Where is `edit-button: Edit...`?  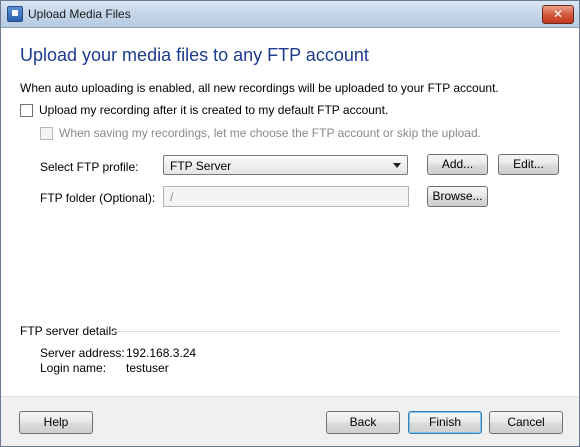
edit-button: Edit... is located at coordinates (528, 164).